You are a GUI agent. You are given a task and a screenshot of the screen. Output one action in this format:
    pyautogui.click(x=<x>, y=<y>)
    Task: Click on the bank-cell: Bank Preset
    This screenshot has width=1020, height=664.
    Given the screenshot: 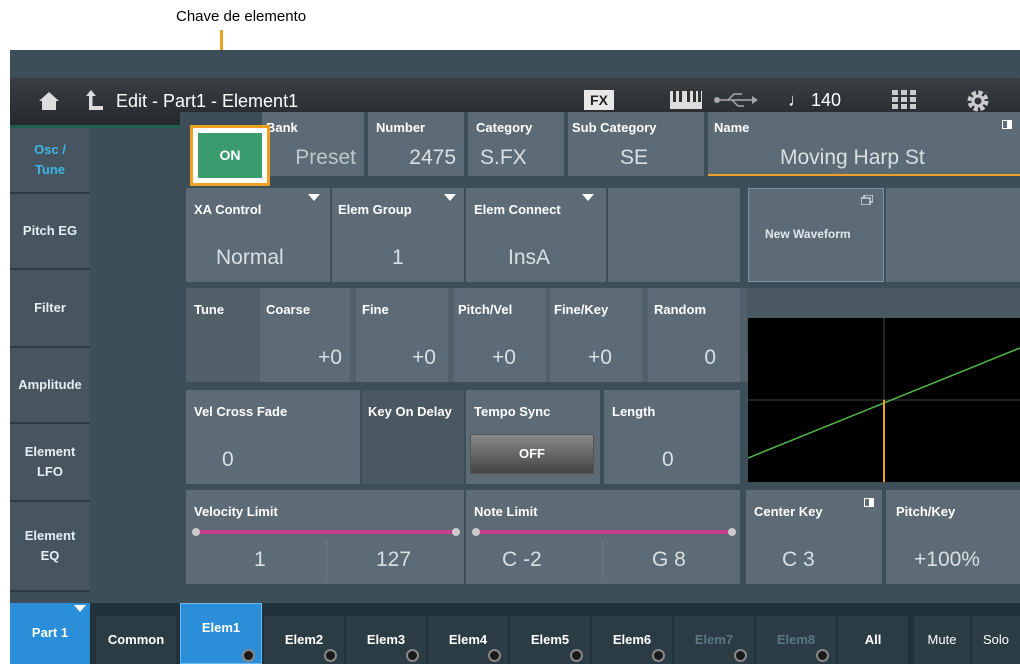 What is the action you would take?
    pyautogui.click(x=313, y=144)
    